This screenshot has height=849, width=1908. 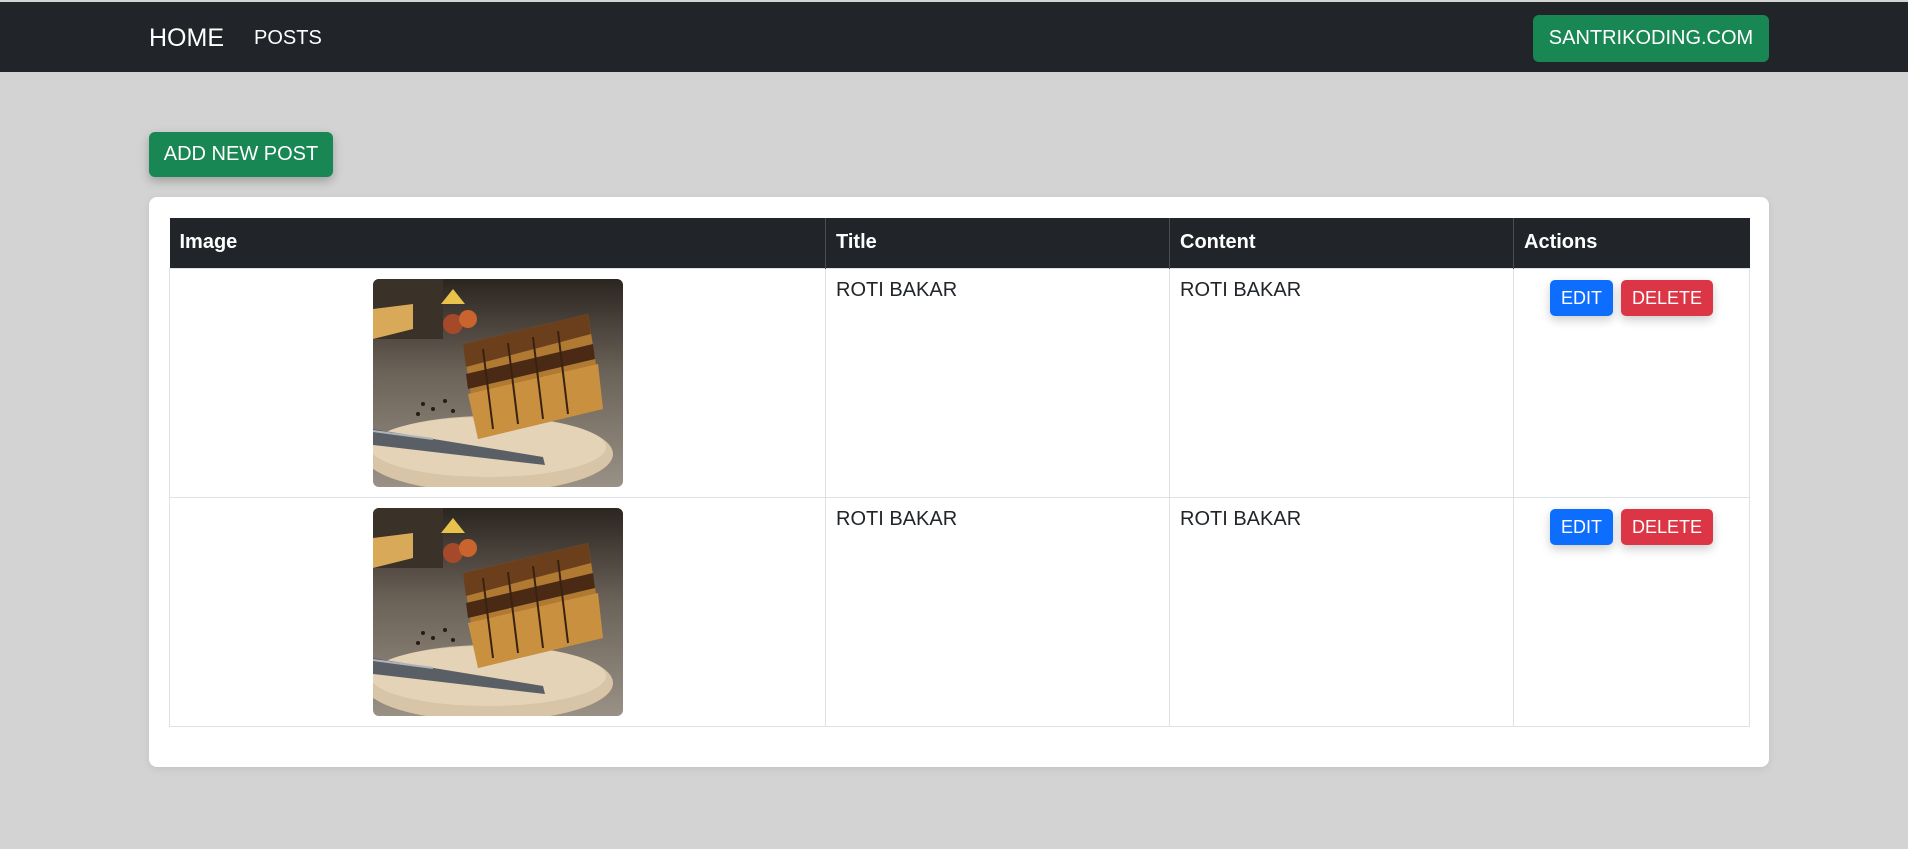 I want to click on header-image: Image, so click(x=497, y=243).